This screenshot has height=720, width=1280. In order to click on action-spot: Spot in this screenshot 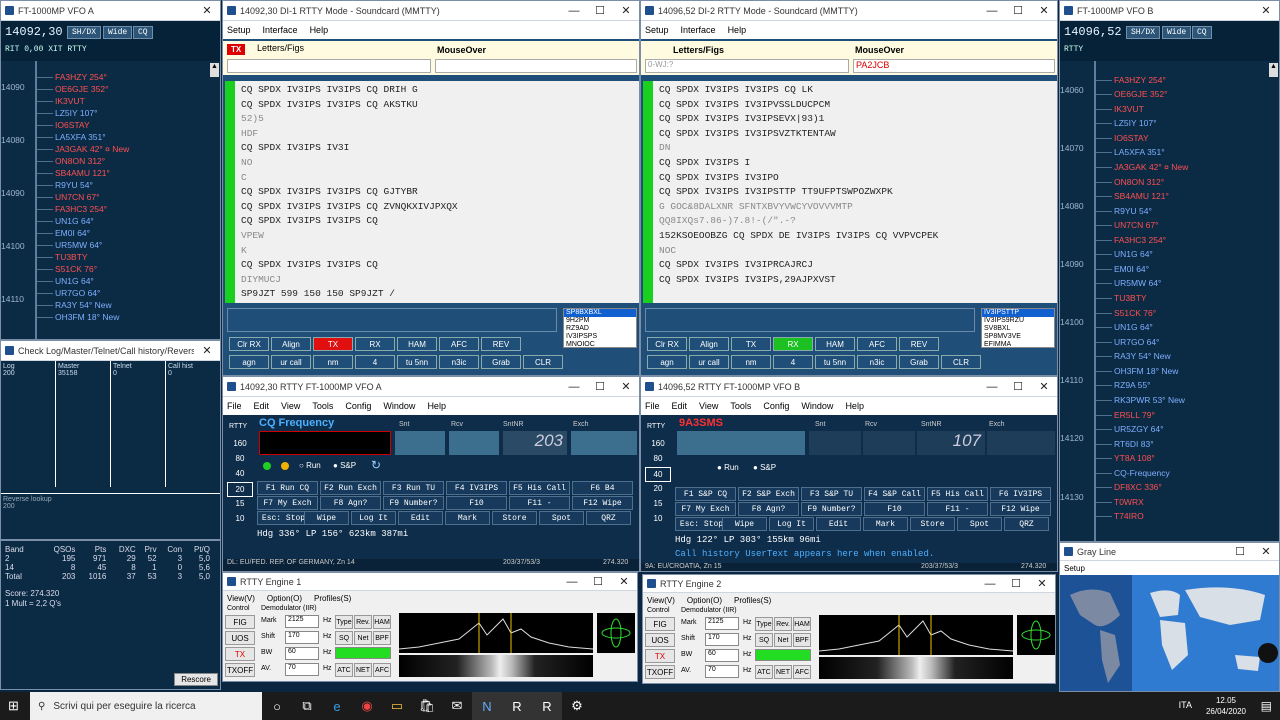, I will do `click(979, 524)`.